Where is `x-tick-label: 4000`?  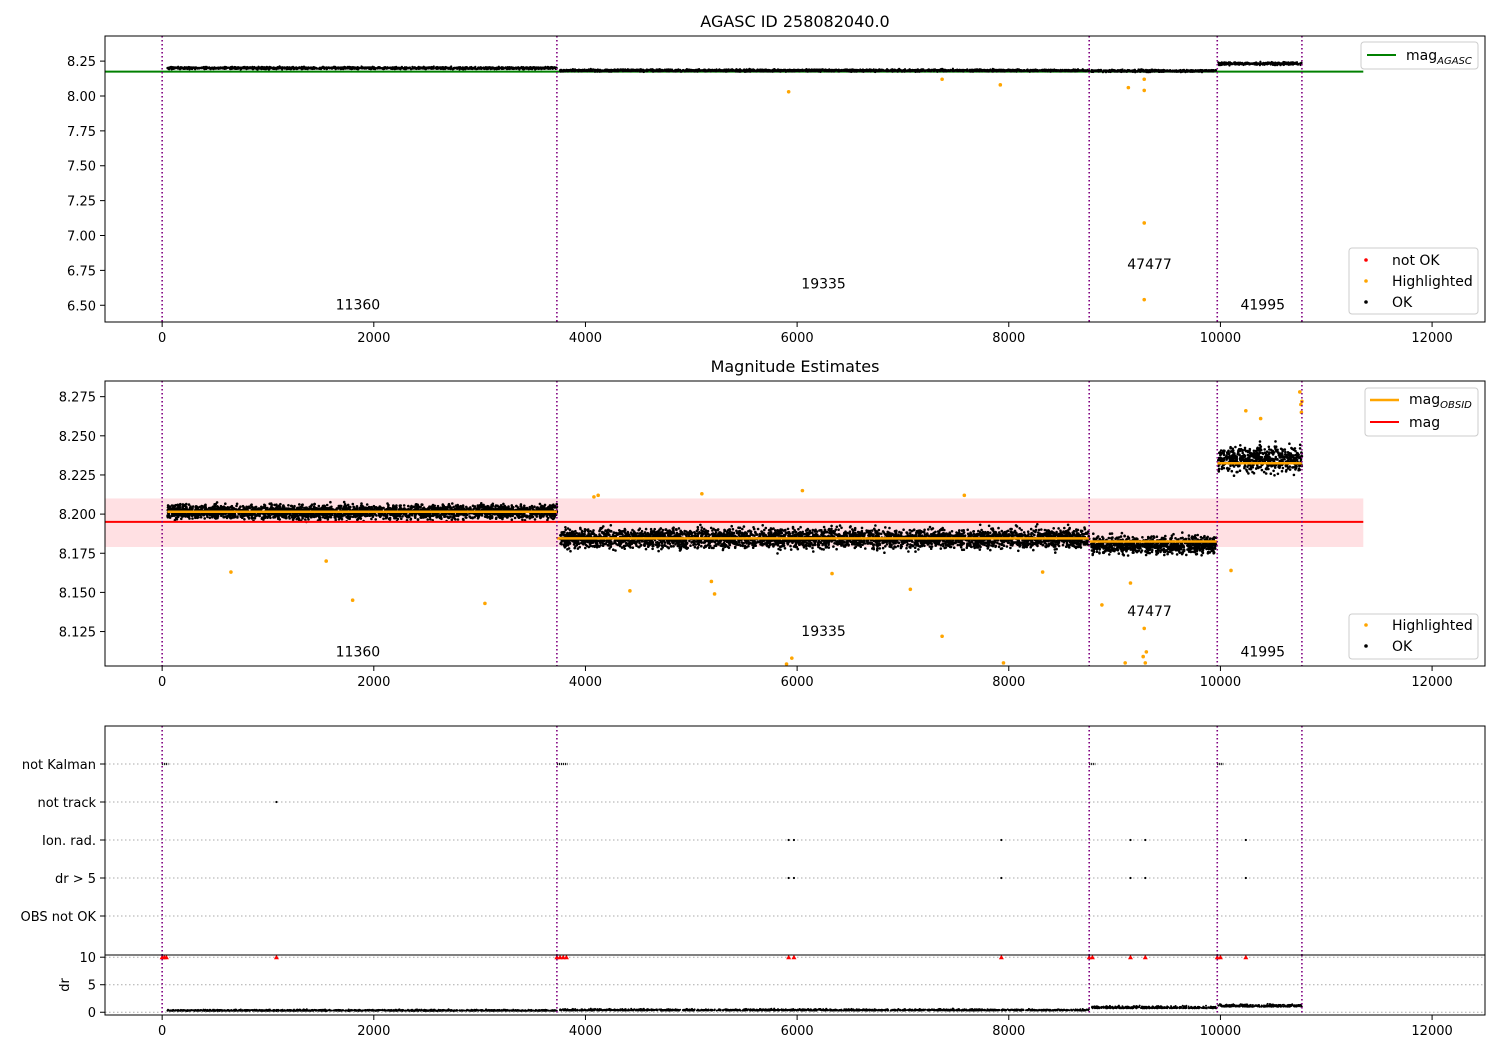
x-tick-label: 4000 is located at coordinates (585, 682).